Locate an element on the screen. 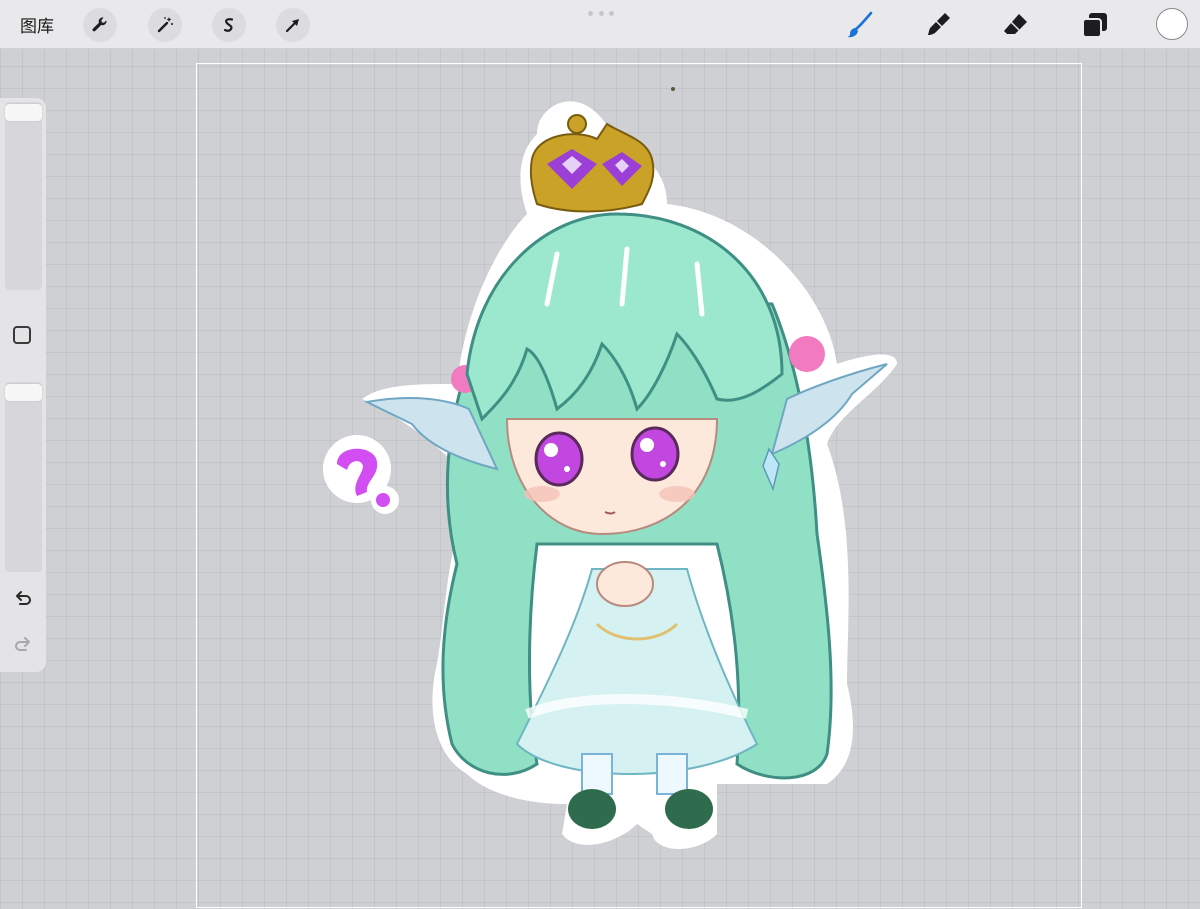 This screenshot has height=909, width=1200. left-sidebar is located at coordinates (23, 385).